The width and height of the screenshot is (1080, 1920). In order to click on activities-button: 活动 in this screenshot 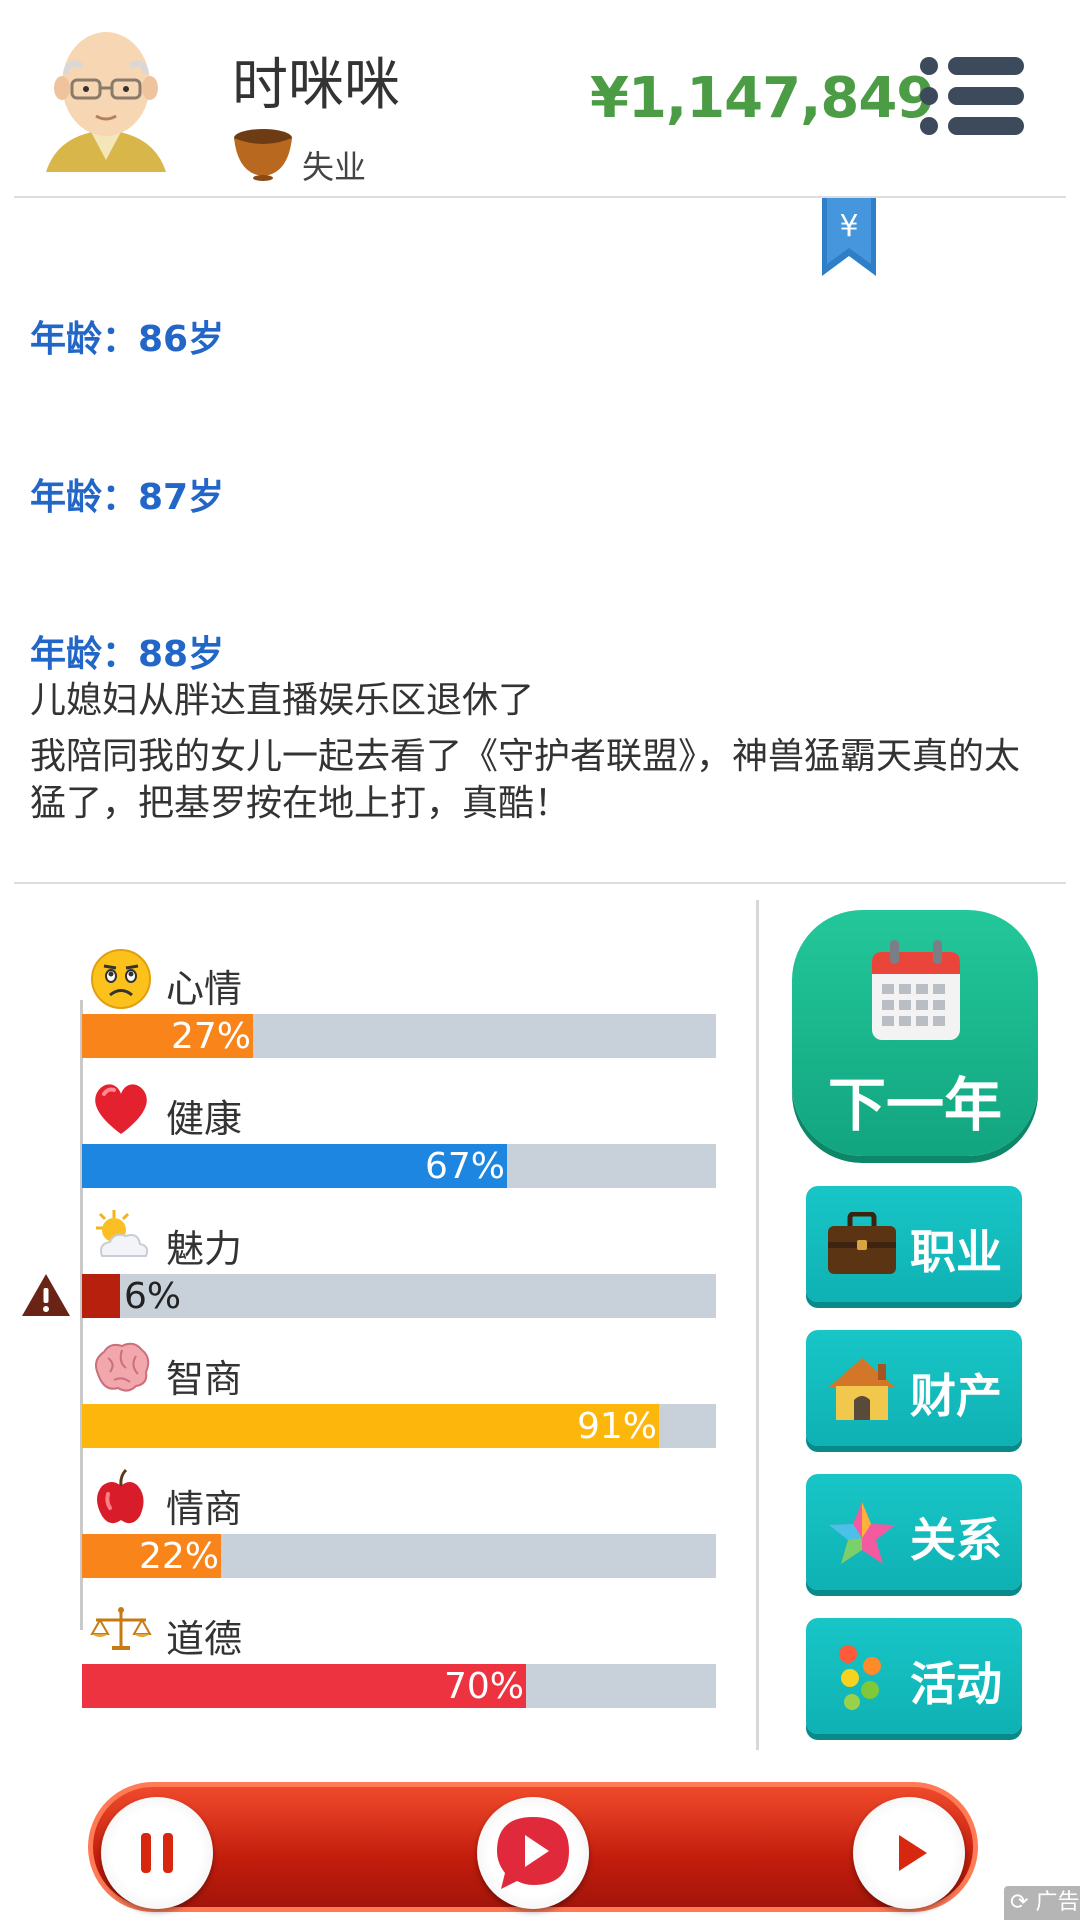, I will do `click(914, 1676)`.